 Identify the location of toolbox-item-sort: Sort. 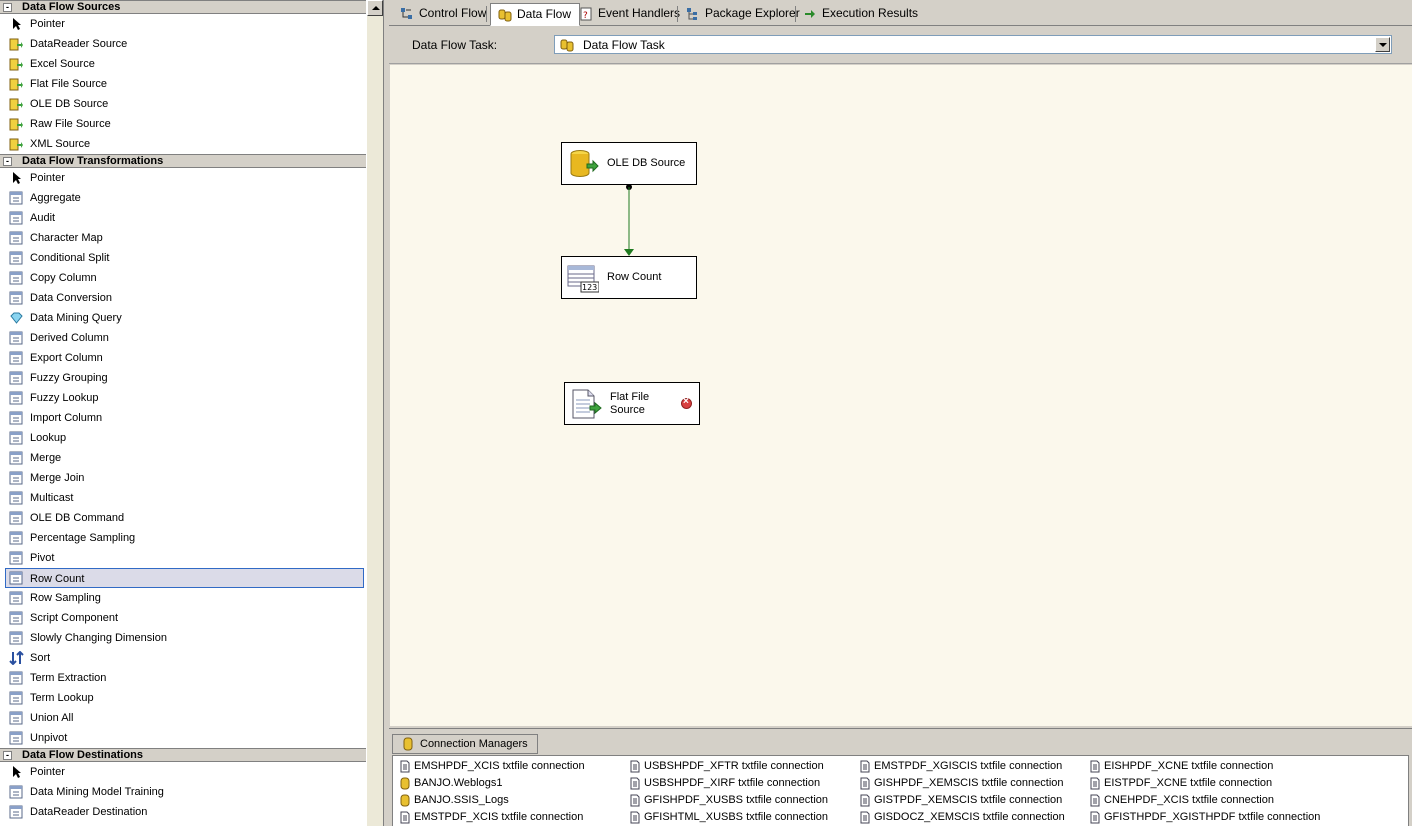
(183, 658).